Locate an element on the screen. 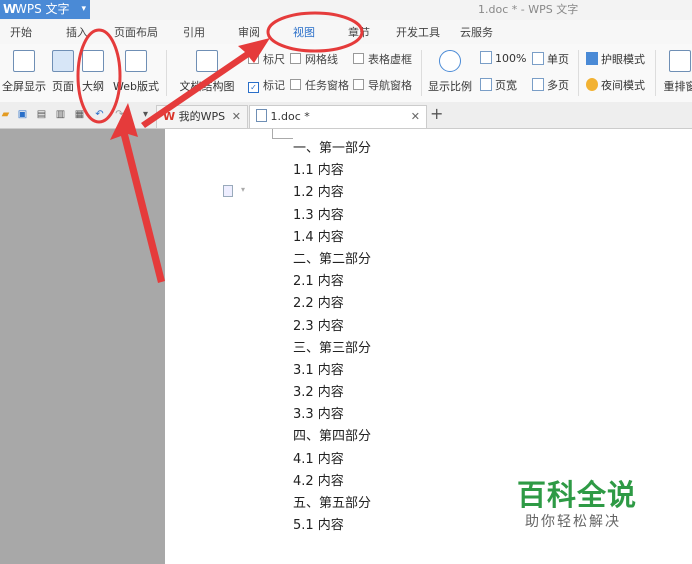 This screenshot has width=692, height=564. page-width-label: 页宽 is located at coordinates (506, 85).